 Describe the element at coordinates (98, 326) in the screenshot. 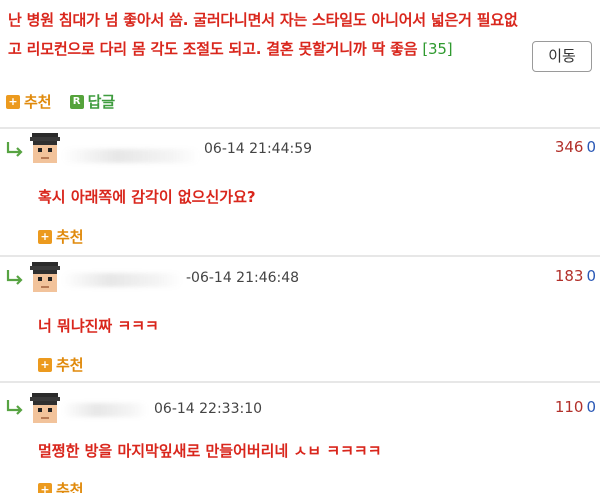

I see `comment-text: 너 뭐냐진짜 ㅋㅋㅋ` at that location.